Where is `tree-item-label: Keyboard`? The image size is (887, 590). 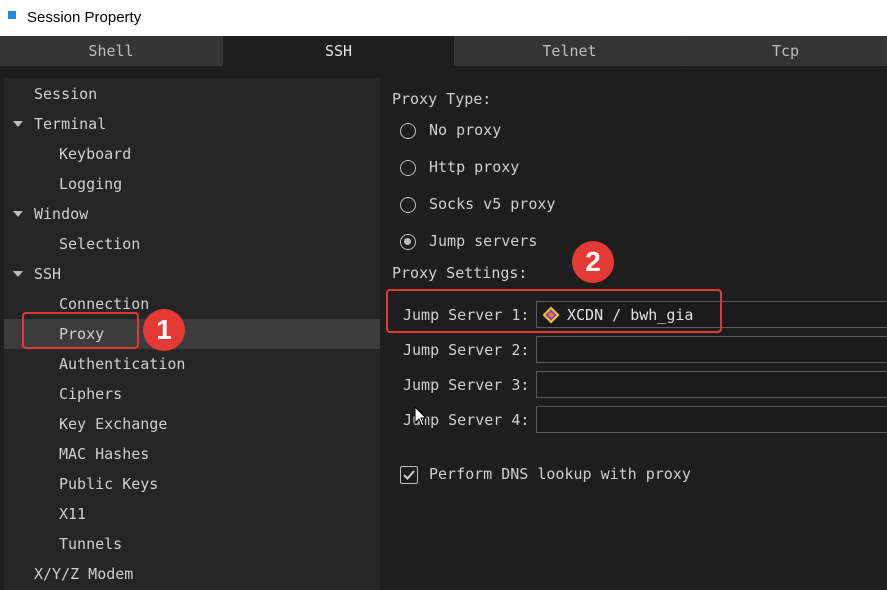
tree-item-label: Keyboard is located at coordinates (95, 154).